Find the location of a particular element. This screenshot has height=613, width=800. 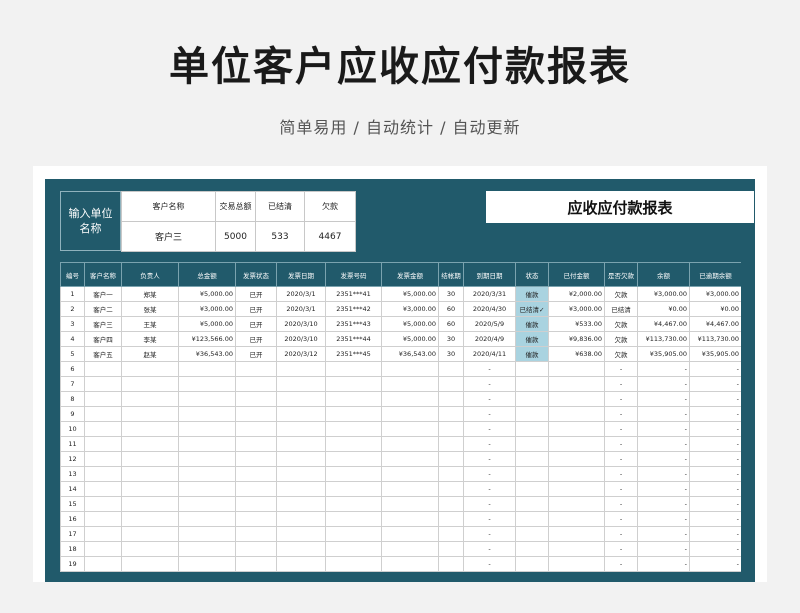

table-row: 14- - - - is located at coordinates (400, 489).